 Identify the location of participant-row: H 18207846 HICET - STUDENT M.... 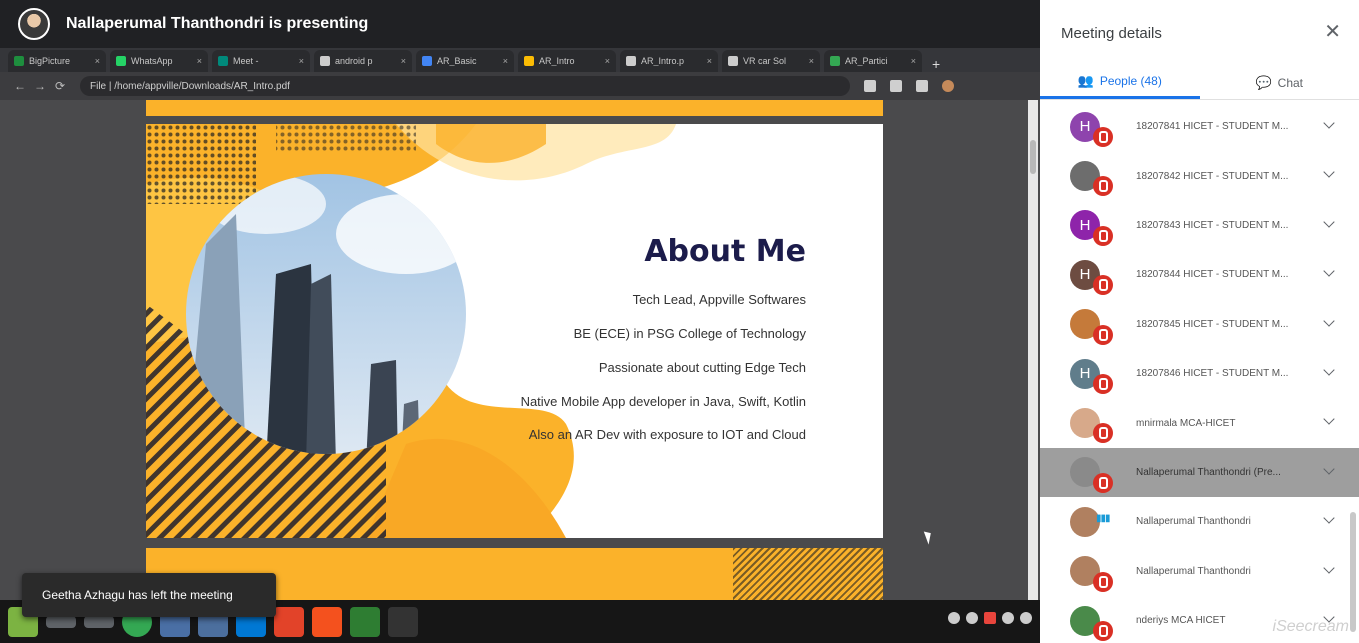
(1199, 373).